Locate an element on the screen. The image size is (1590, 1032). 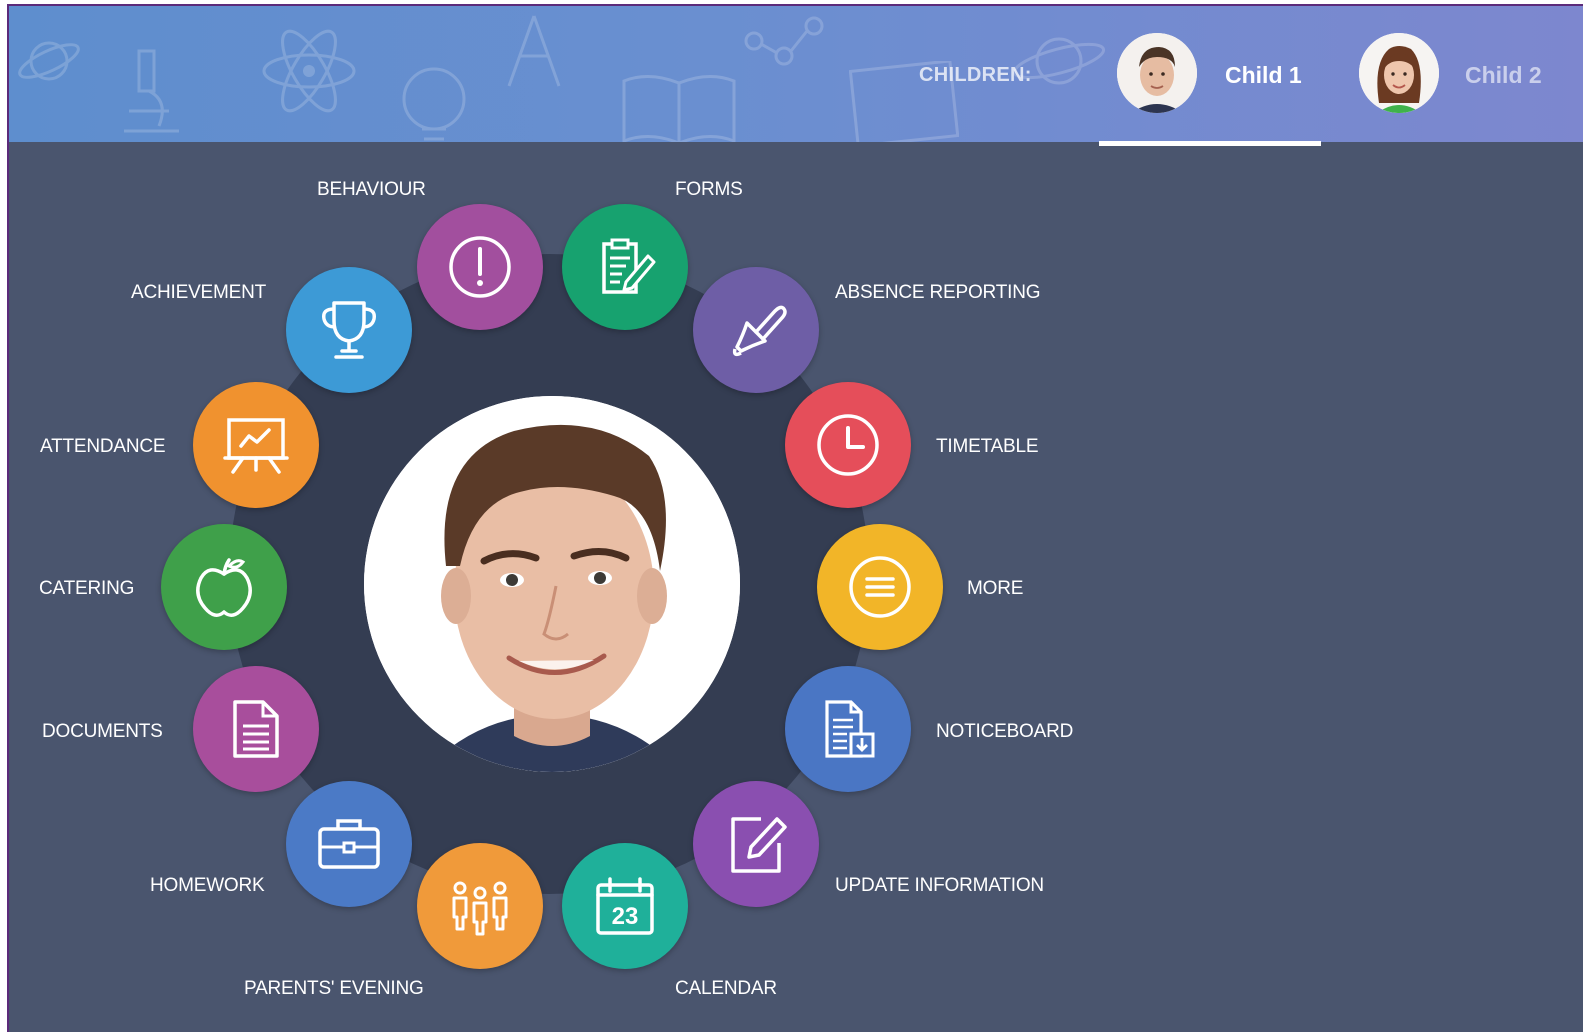
child-photo is located at coordinates (552, 584).